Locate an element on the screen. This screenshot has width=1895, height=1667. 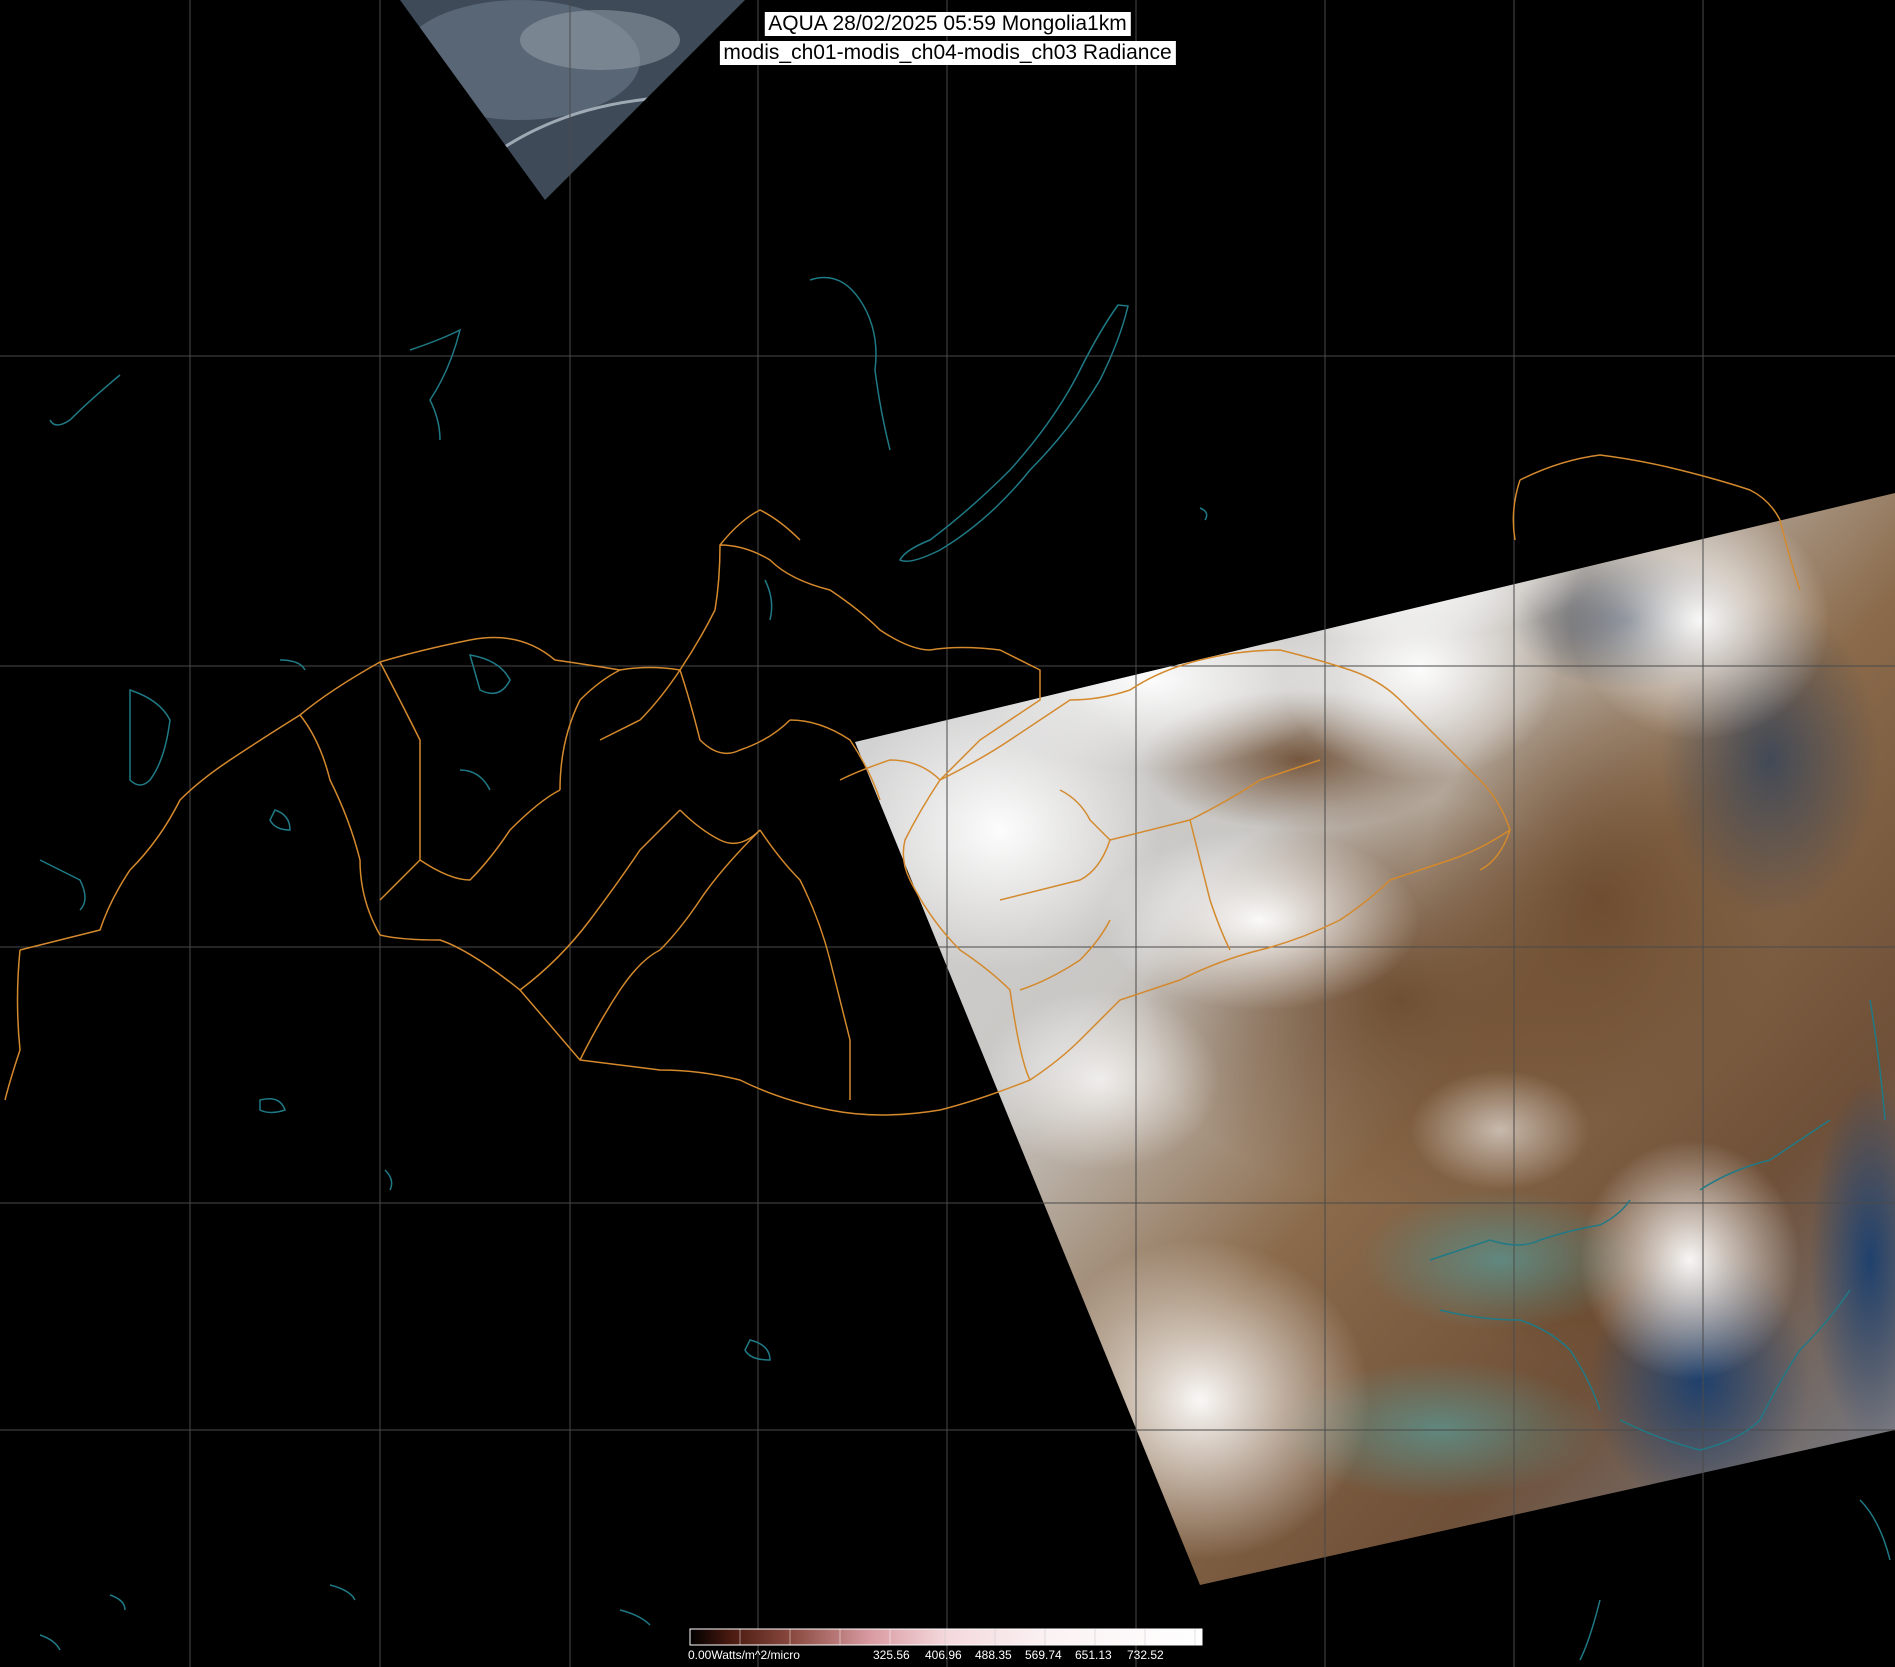
colorbar-tick-label: 406.96 is located at coordinates (943, 1655).